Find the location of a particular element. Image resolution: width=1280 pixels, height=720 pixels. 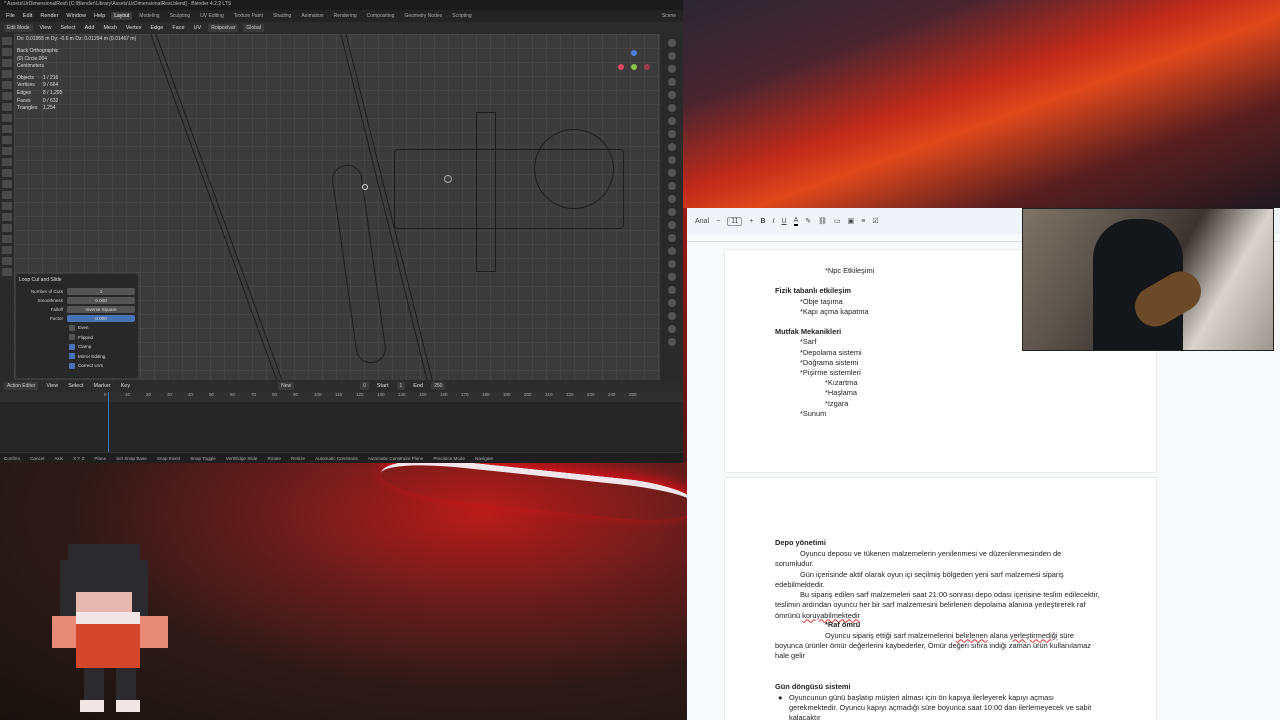

font-size-input: 11 is located at coordinates (735, 221).